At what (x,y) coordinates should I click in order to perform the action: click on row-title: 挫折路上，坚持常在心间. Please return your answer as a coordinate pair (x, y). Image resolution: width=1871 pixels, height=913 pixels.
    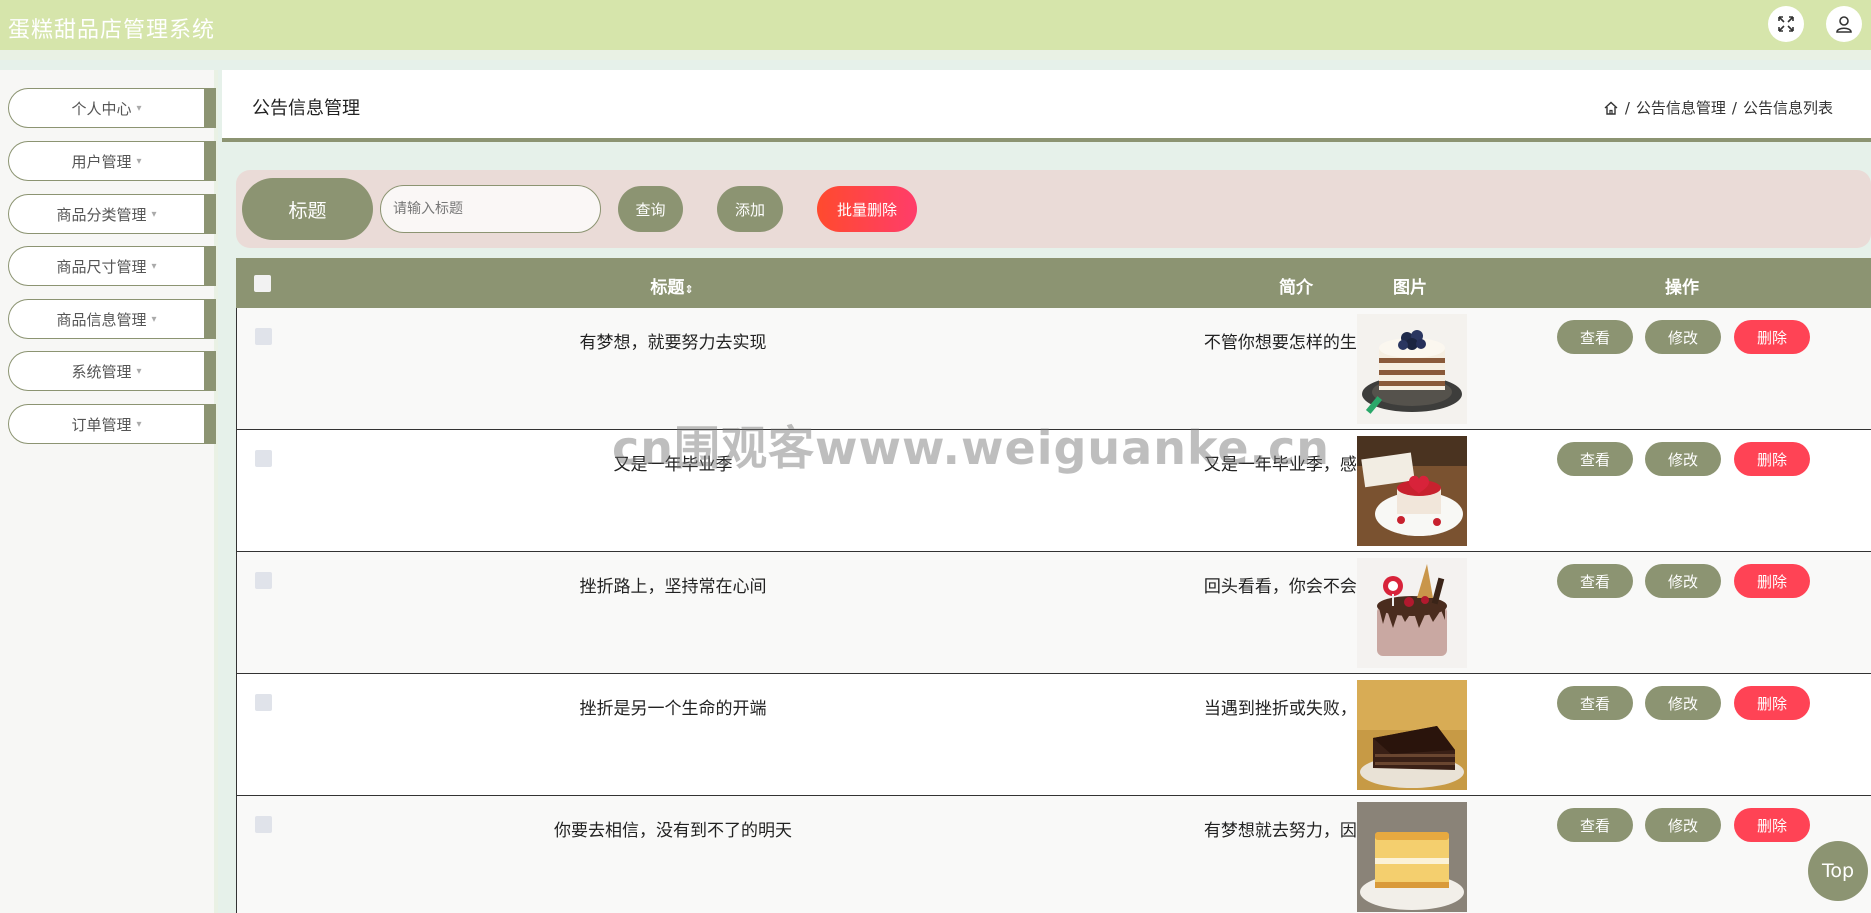
    Looking at the image, I should click on (673, 587).